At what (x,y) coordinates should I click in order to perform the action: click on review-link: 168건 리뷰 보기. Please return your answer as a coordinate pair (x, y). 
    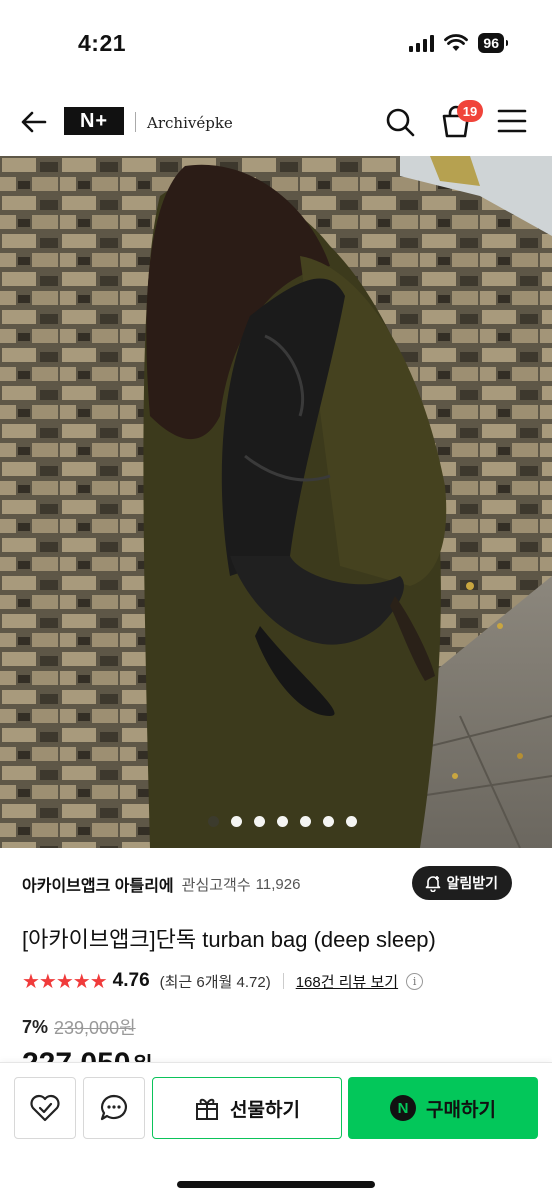
    Looking at the image, I should click on (347, 981).